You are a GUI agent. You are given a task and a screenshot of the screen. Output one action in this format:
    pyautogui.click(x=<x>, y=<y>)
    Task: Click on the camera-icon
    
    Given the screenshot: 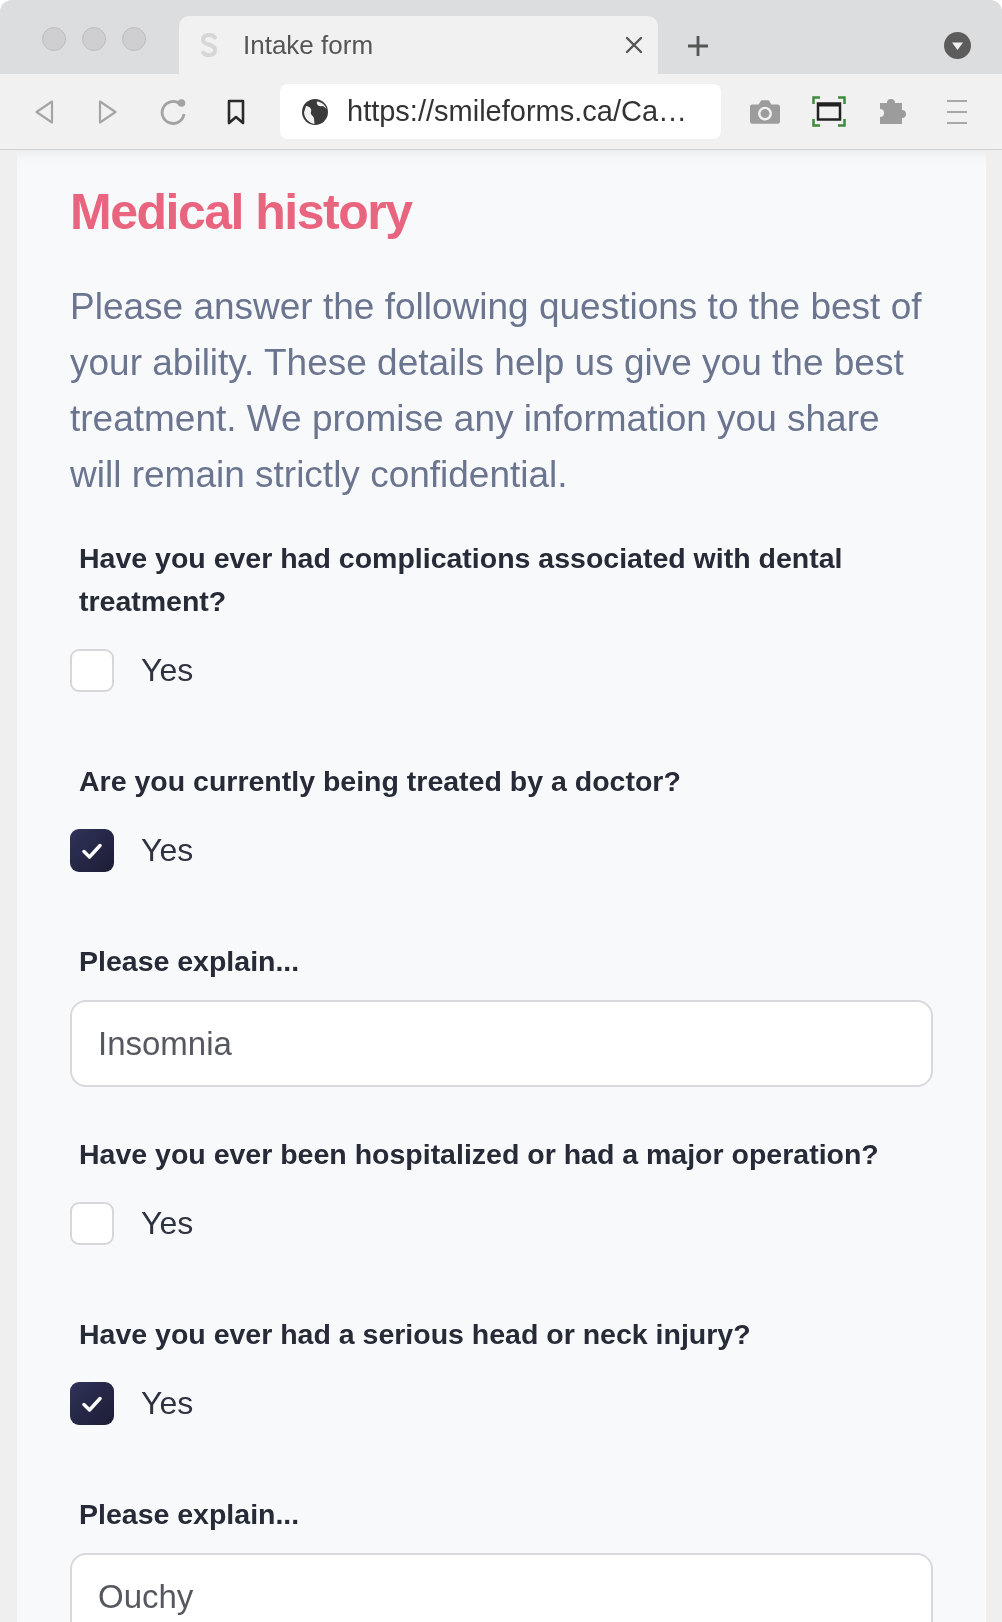 What is the action you would take?
    pyautogui.click(x=765, y=111)
    